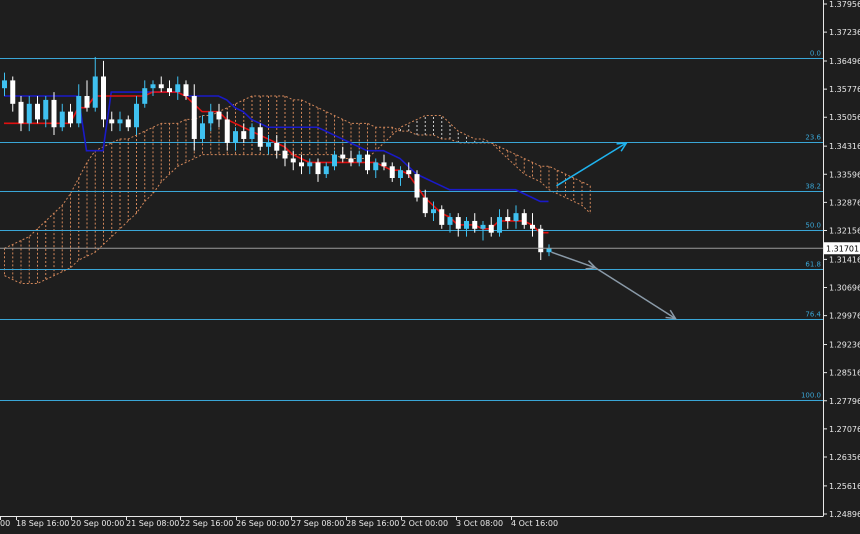  I want to click on time-tick-label: 2 Oct 00:00, so click(424, 523).